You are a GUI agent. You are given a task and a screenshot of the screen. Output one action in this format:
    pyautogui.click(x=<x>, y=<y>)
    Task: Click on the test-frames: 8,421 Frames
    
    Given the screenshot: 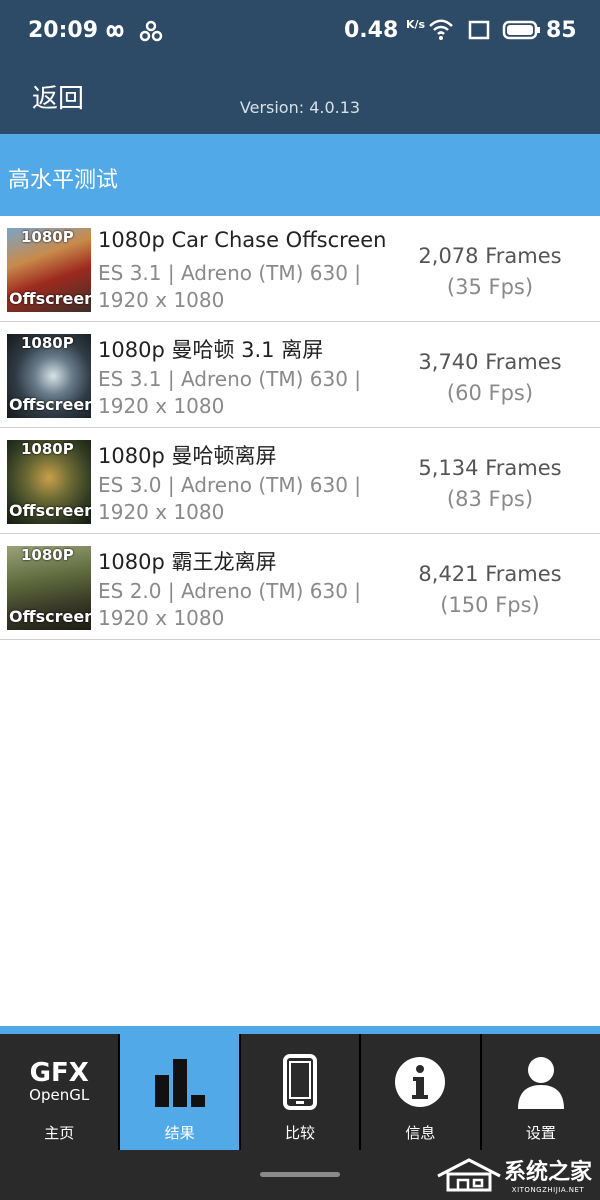 What is the action you would take?
    pyautogui.click(x=490, y=574)
    